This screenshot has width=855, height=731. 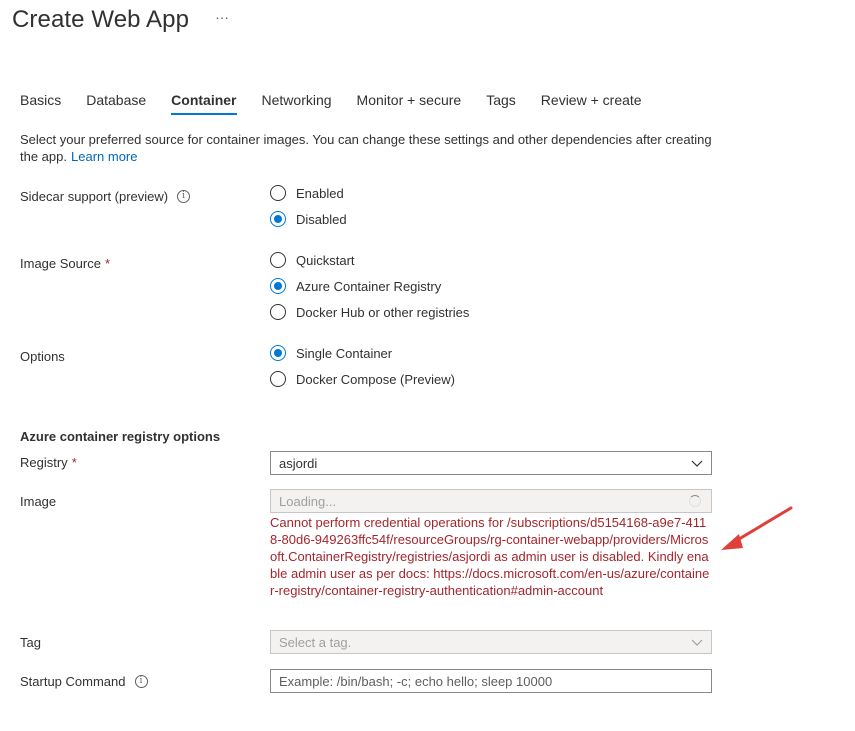 What do you see at coordinates (315, 642) in the screenshot?
I see `tag-placeholder: Select a tag.` at bounding box center [315, 642].